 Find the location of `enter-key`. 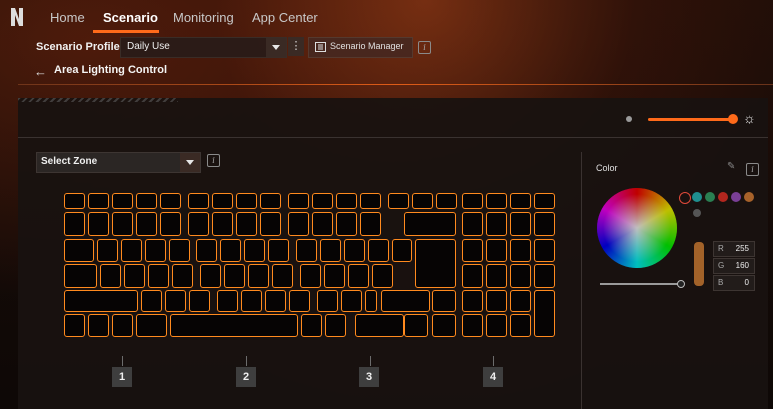

enter-key is located at coordinates (435, 263).